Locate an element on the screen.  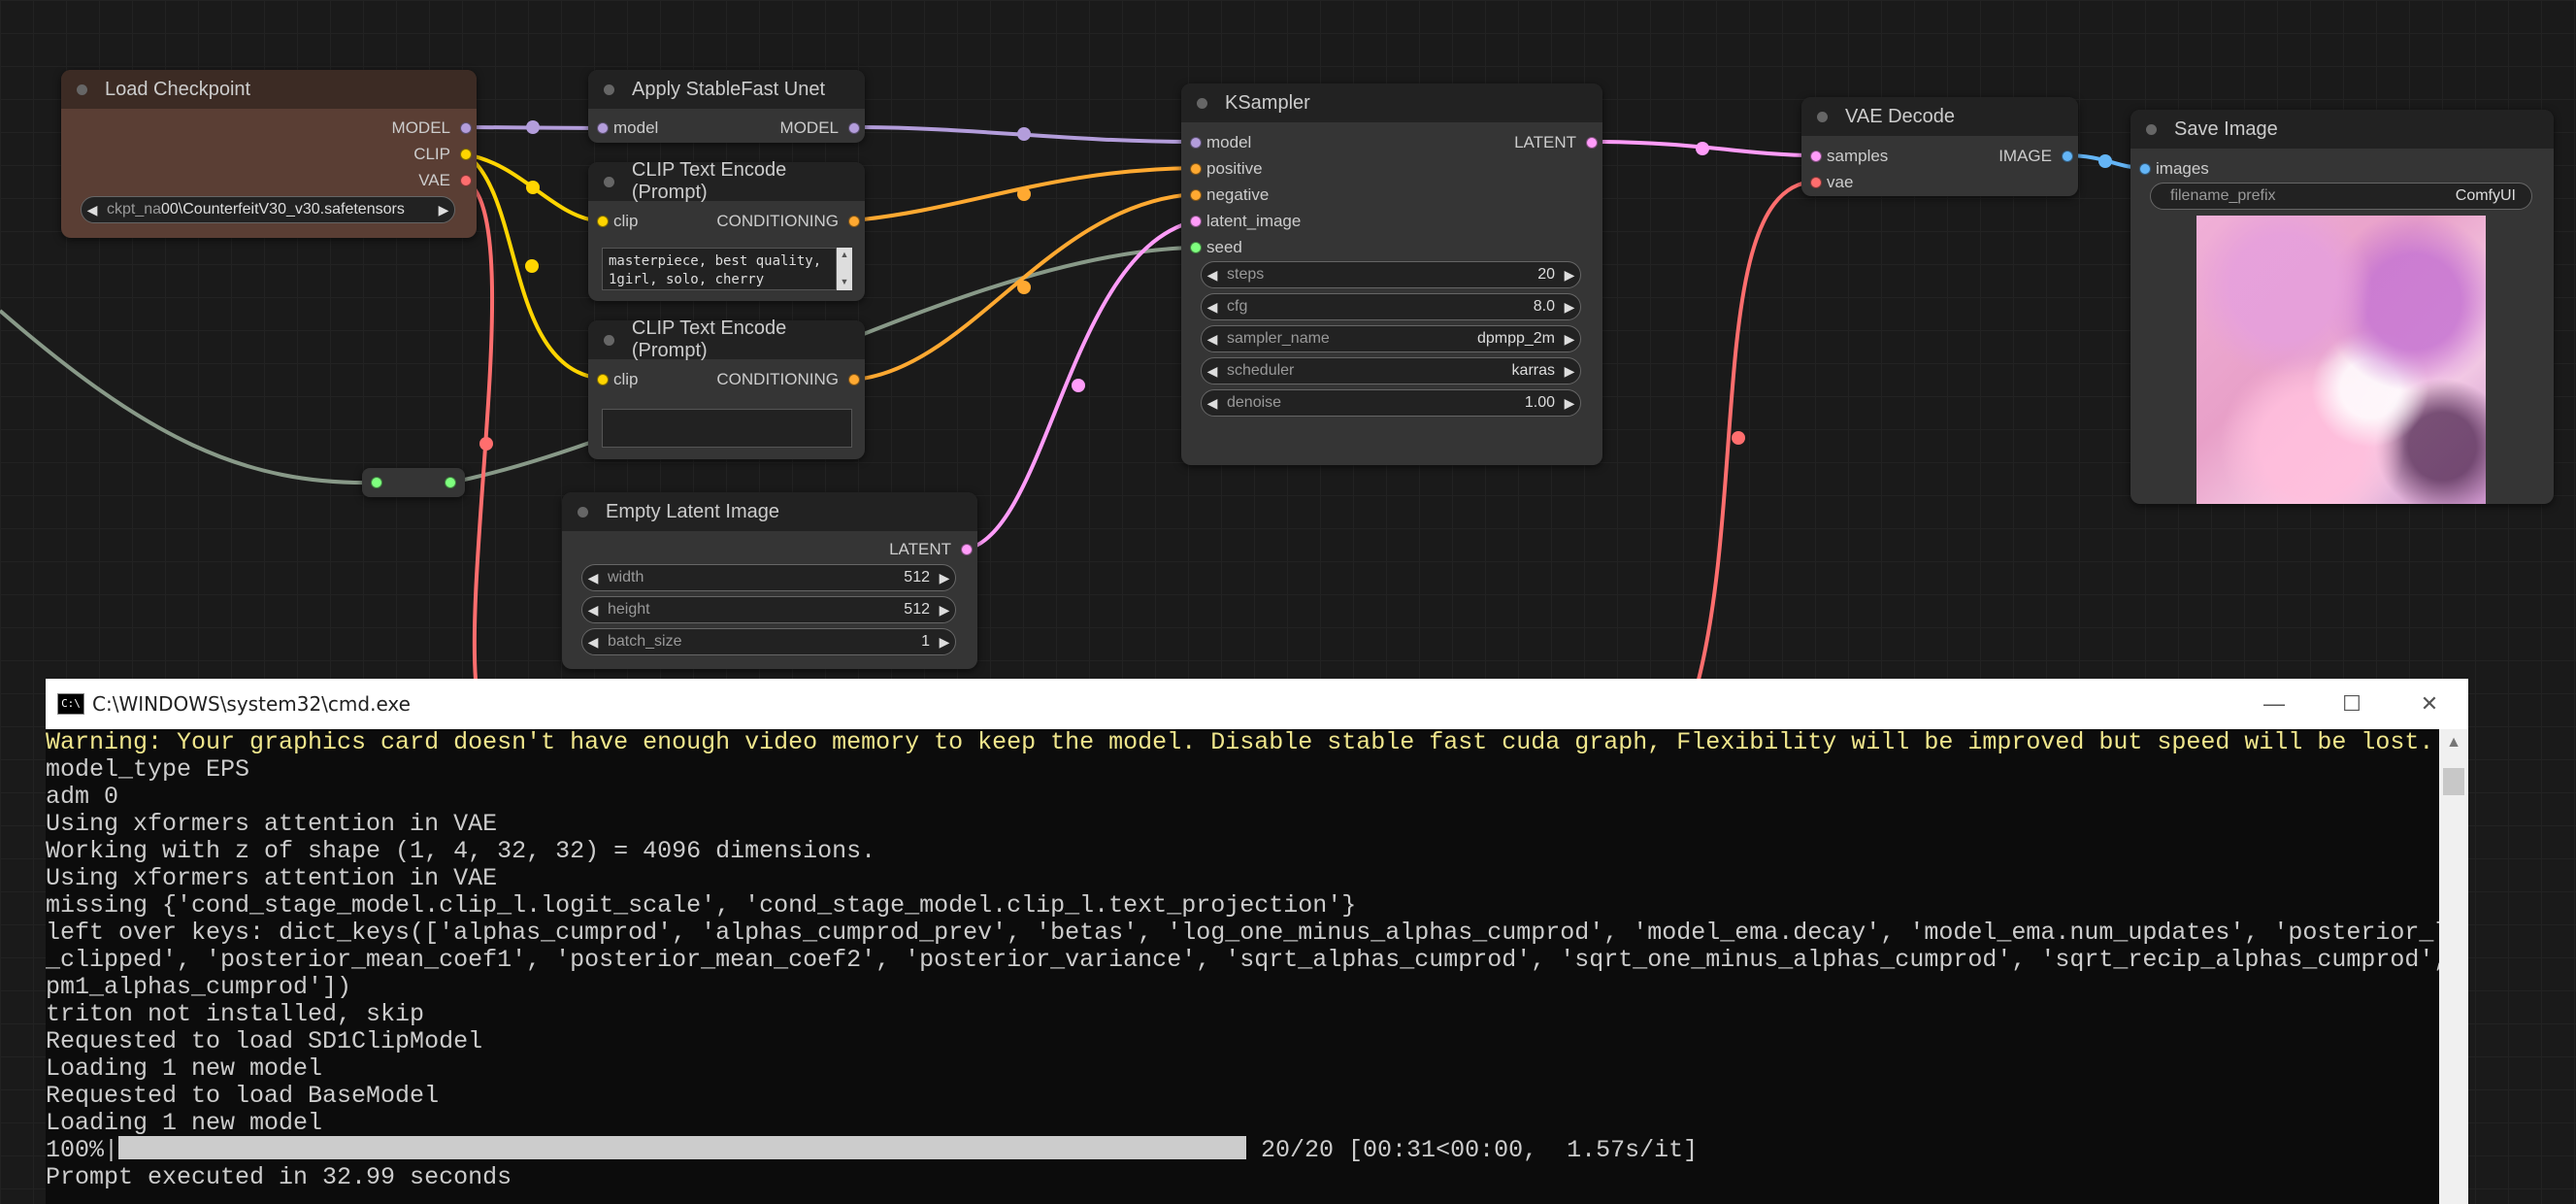
widget-label: denoise is located at coordinates (1254, 403).